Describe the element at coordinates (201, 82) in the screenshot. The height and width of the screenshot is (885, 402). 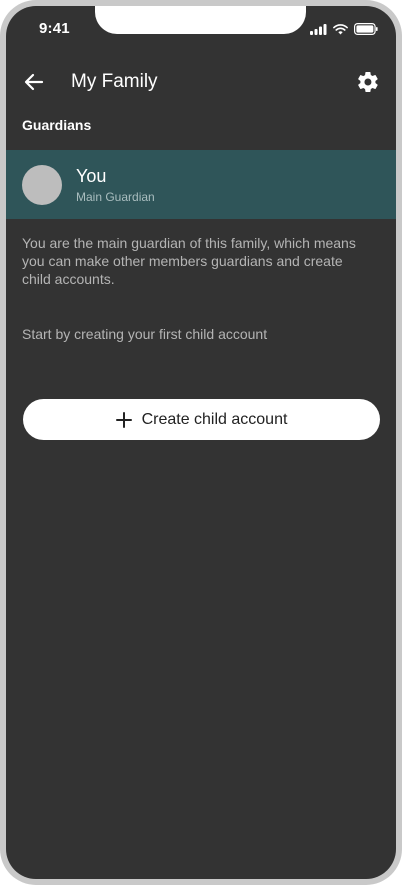
I see `app-header: My Family` at that location.